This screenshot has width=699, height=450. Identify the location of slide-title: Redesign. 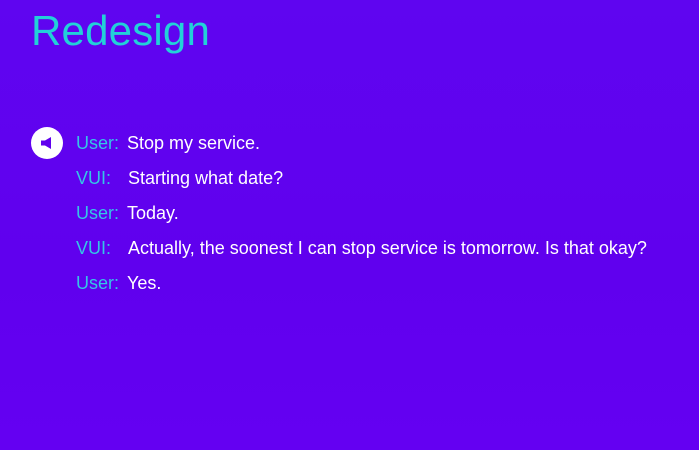
(121, 30).